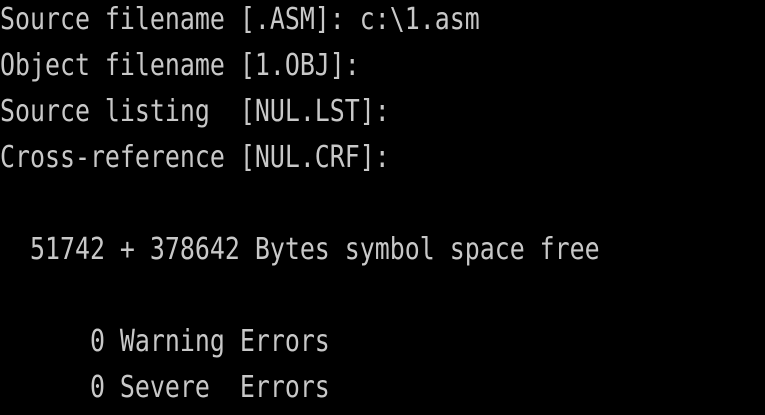 The image size is (765, 415). I want to click on symbol-space-status: 51742 + 378642 Bytes symbol space free, so click(300, 249).